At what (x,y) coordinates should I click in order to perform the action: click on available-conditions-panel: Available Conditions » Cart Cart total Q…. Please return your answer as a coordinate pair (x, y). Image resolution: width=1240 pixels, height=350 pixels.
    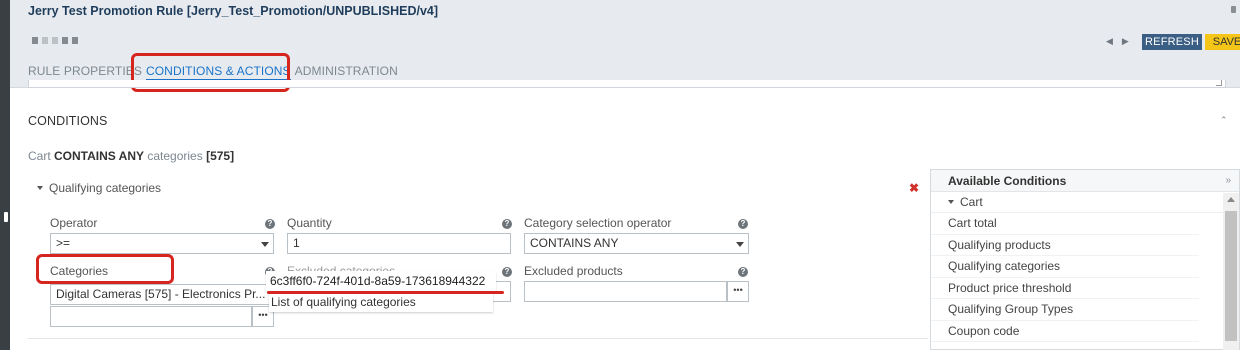
    Looking at the image, I should click on (1085, 259).